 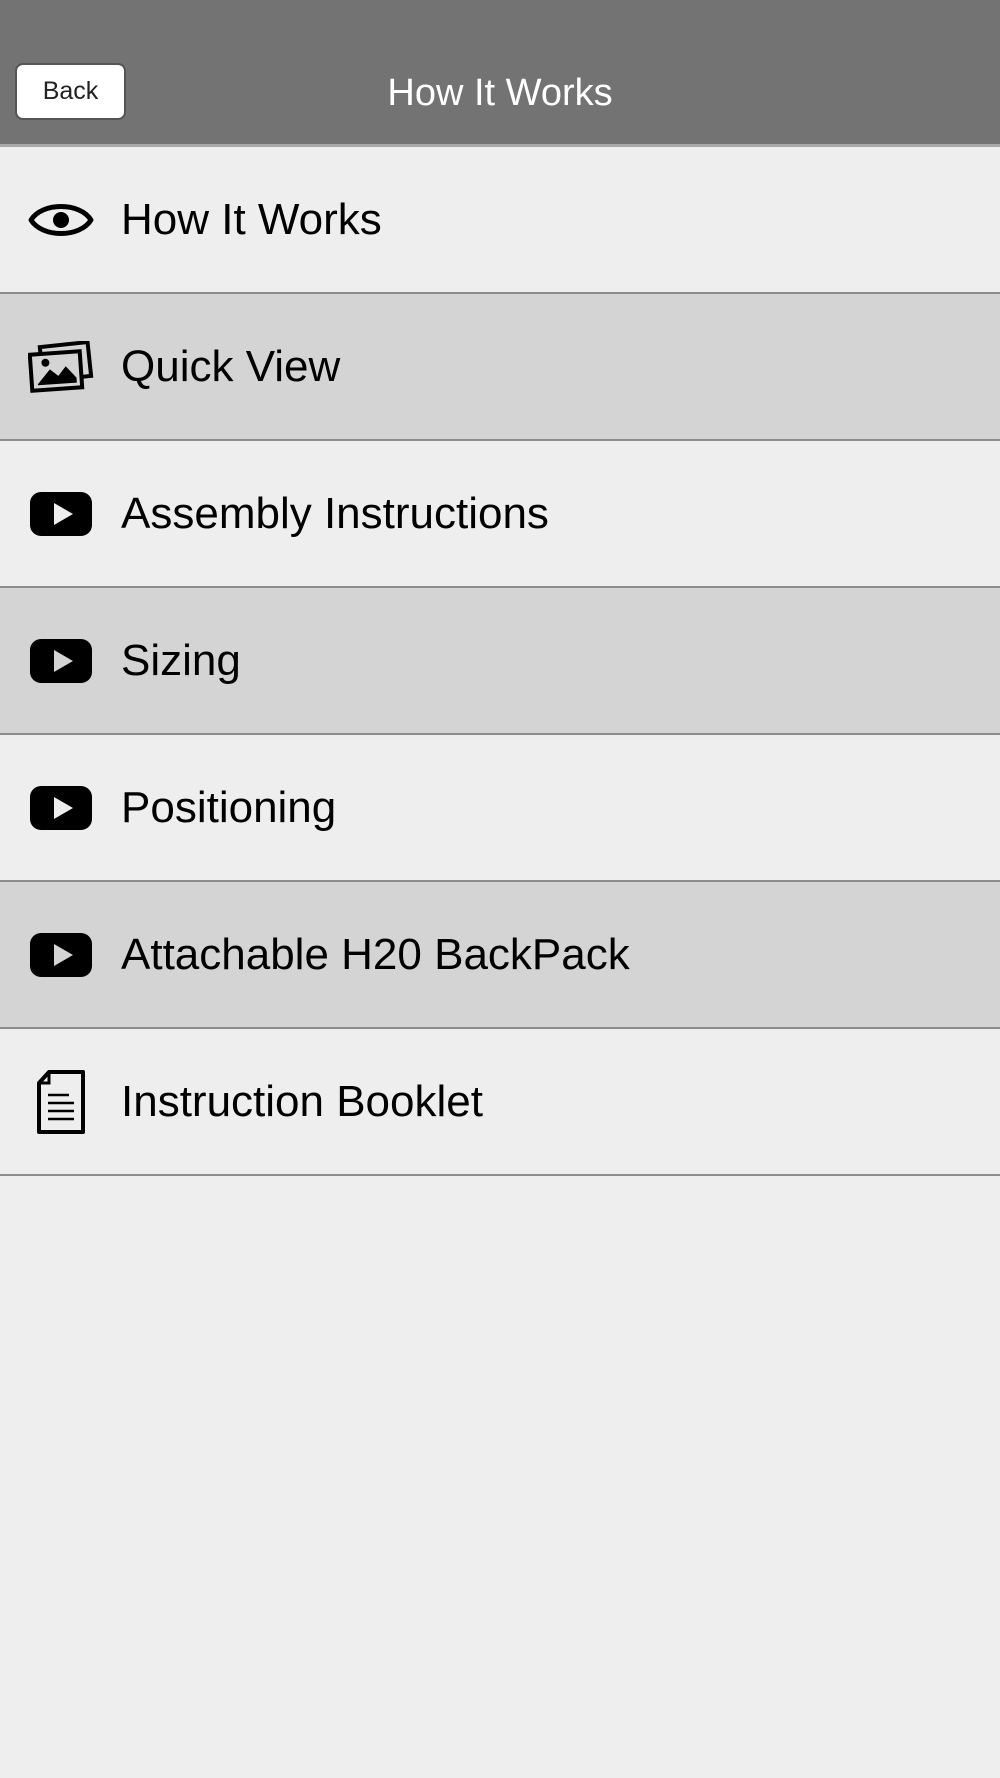 I want to click on menu-item-label: Quick View, so click(x=231, y=366).